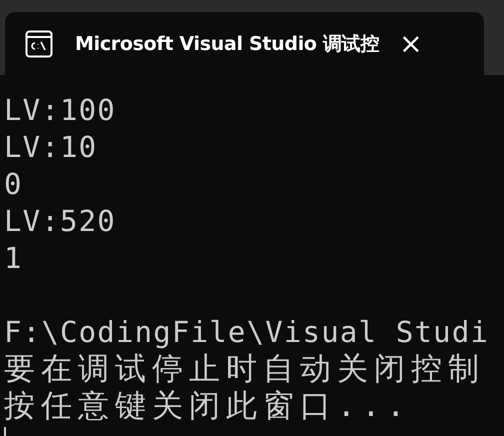 This screenshot has height=436, width=504. What do you see at coordinates (5, 431) in the screenshot?
I see `text-cursor` at bounding box center [5, 431].